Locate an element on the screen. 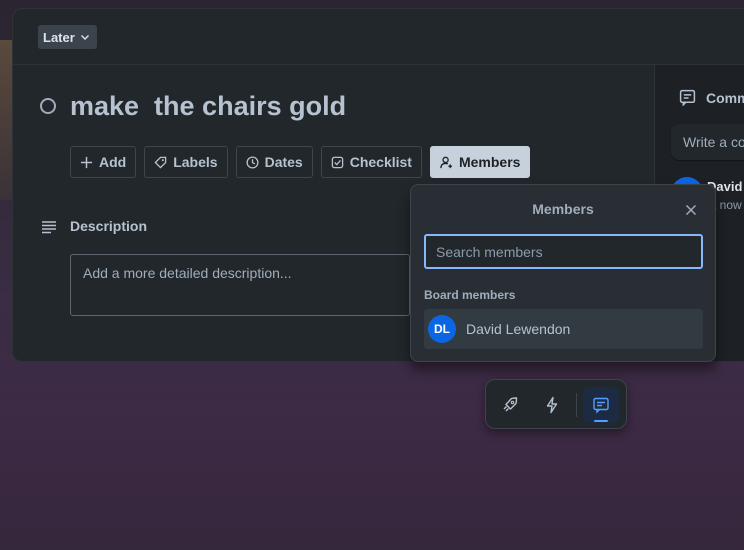  plus-icon is located at coordinates (86, 162).